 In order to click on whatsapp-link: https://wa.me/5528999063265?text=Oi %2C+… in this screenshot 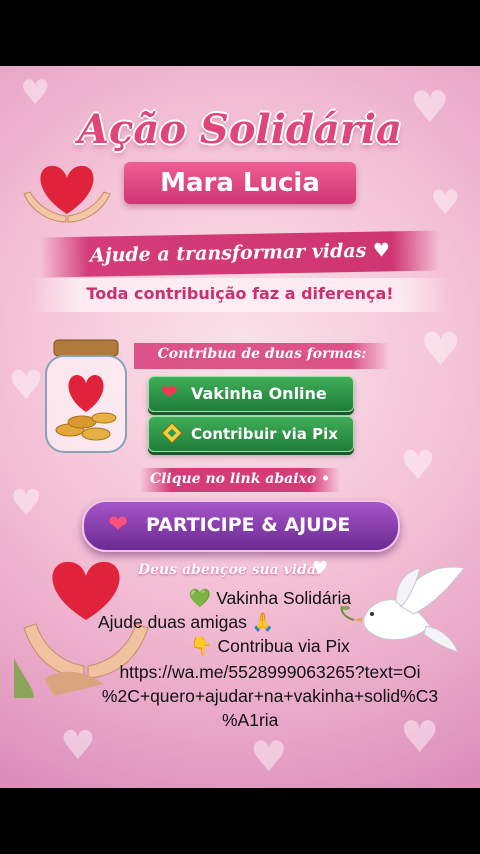, I will do `click(270, 696)`.